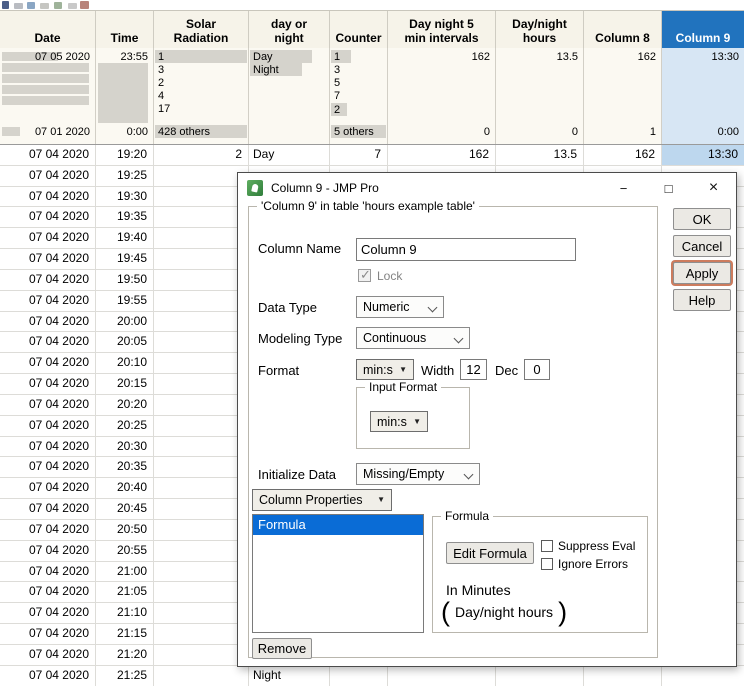  Describe the element at coordinates (399, 421) in the screenshot. I see `input-format-select: min:s ▼` at that location.